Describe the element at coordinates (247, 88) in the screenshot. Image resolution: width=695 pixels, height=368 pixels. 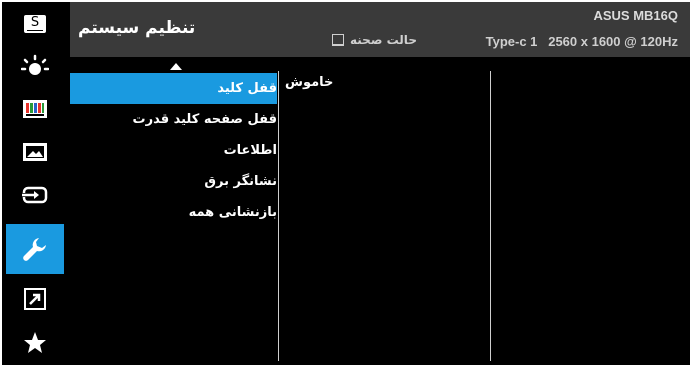
I see `menu-item-label: قفل کلید` at that location.